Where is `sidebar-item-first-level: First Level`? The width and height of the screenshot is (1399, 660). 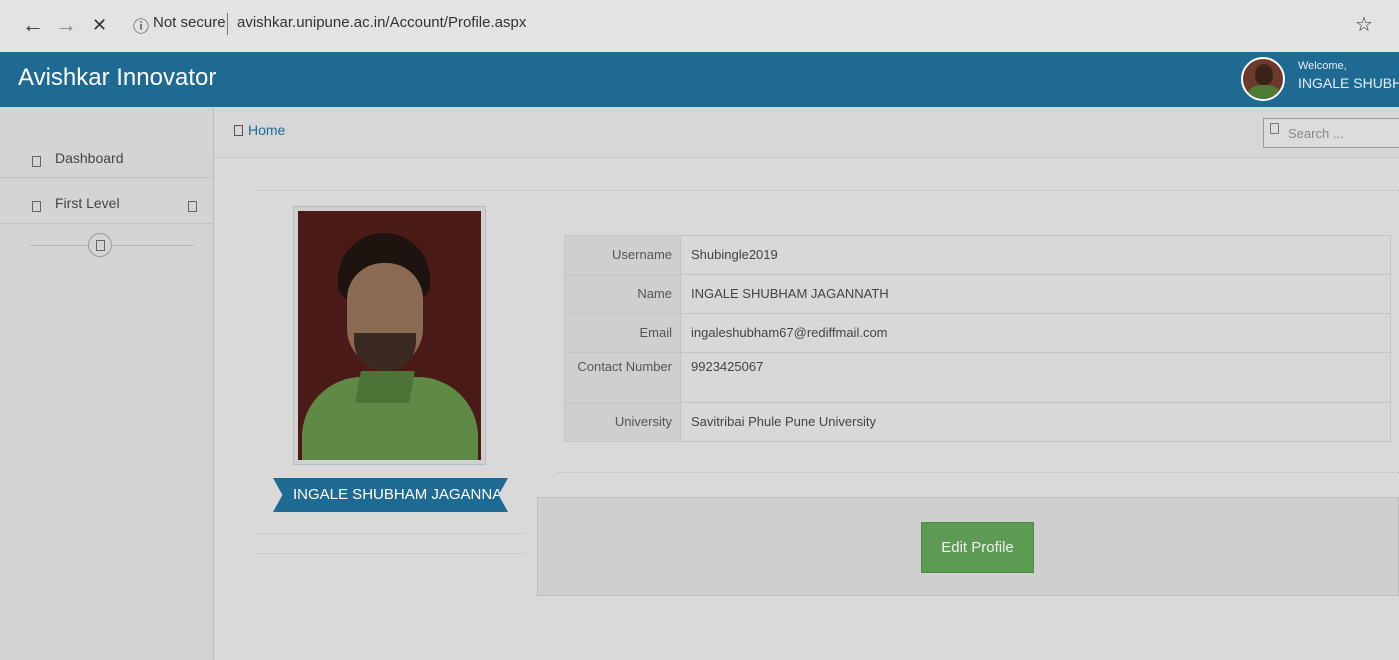
sidebar-item-first-level: First Level is located at coordinates (106, 205).